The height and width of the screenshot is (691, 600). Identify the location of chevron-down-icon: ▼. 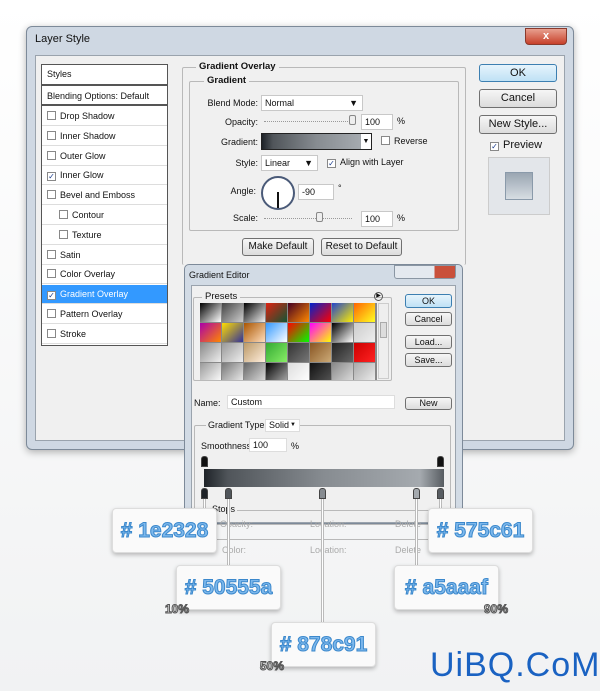
(366, 141).